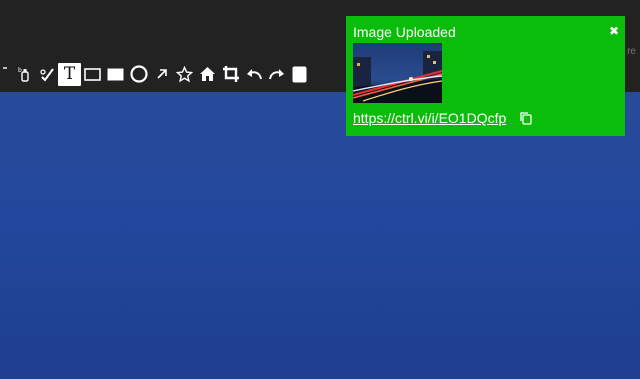 The height and width of the screenshot is (379, 640). Describe the element at coordinates (184, 74) in the screenshot. I see `star-icon` at that location.